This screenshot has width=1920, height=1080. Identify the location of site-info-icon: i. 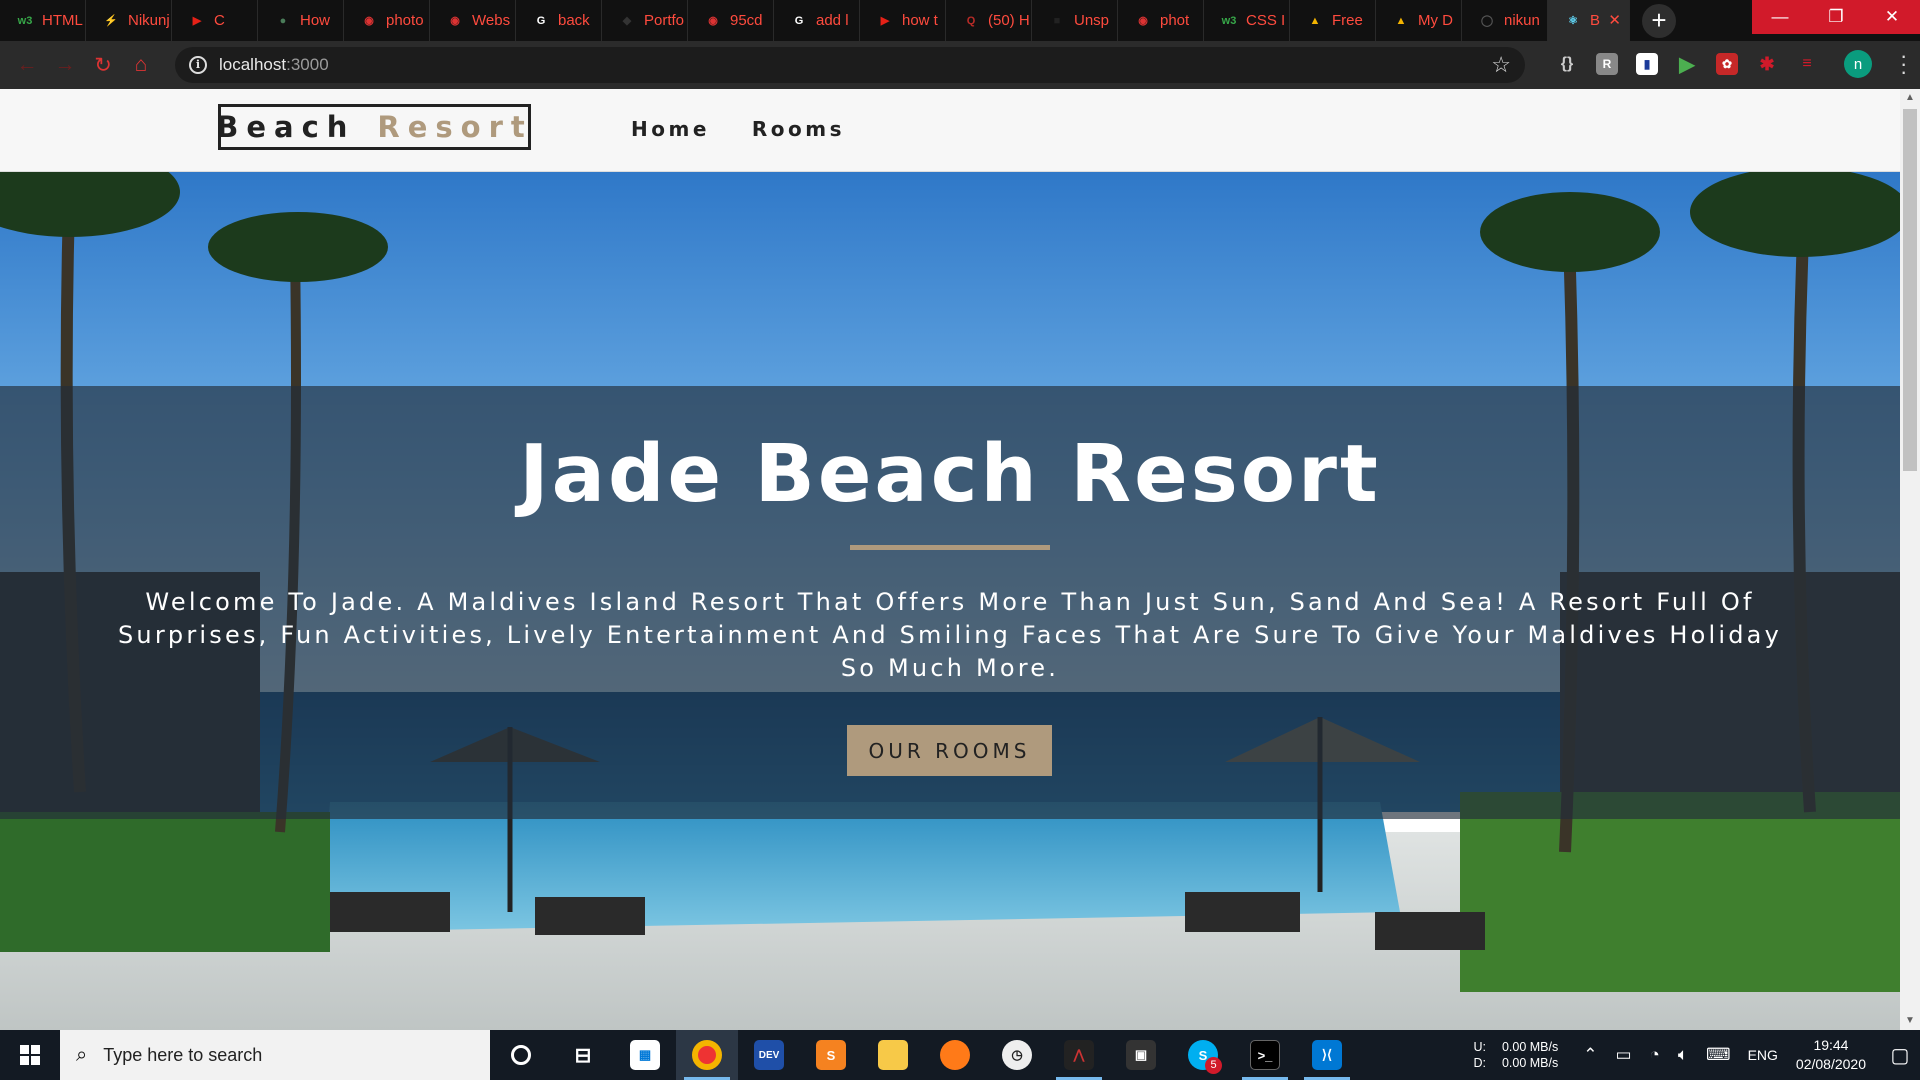
(198, 65).